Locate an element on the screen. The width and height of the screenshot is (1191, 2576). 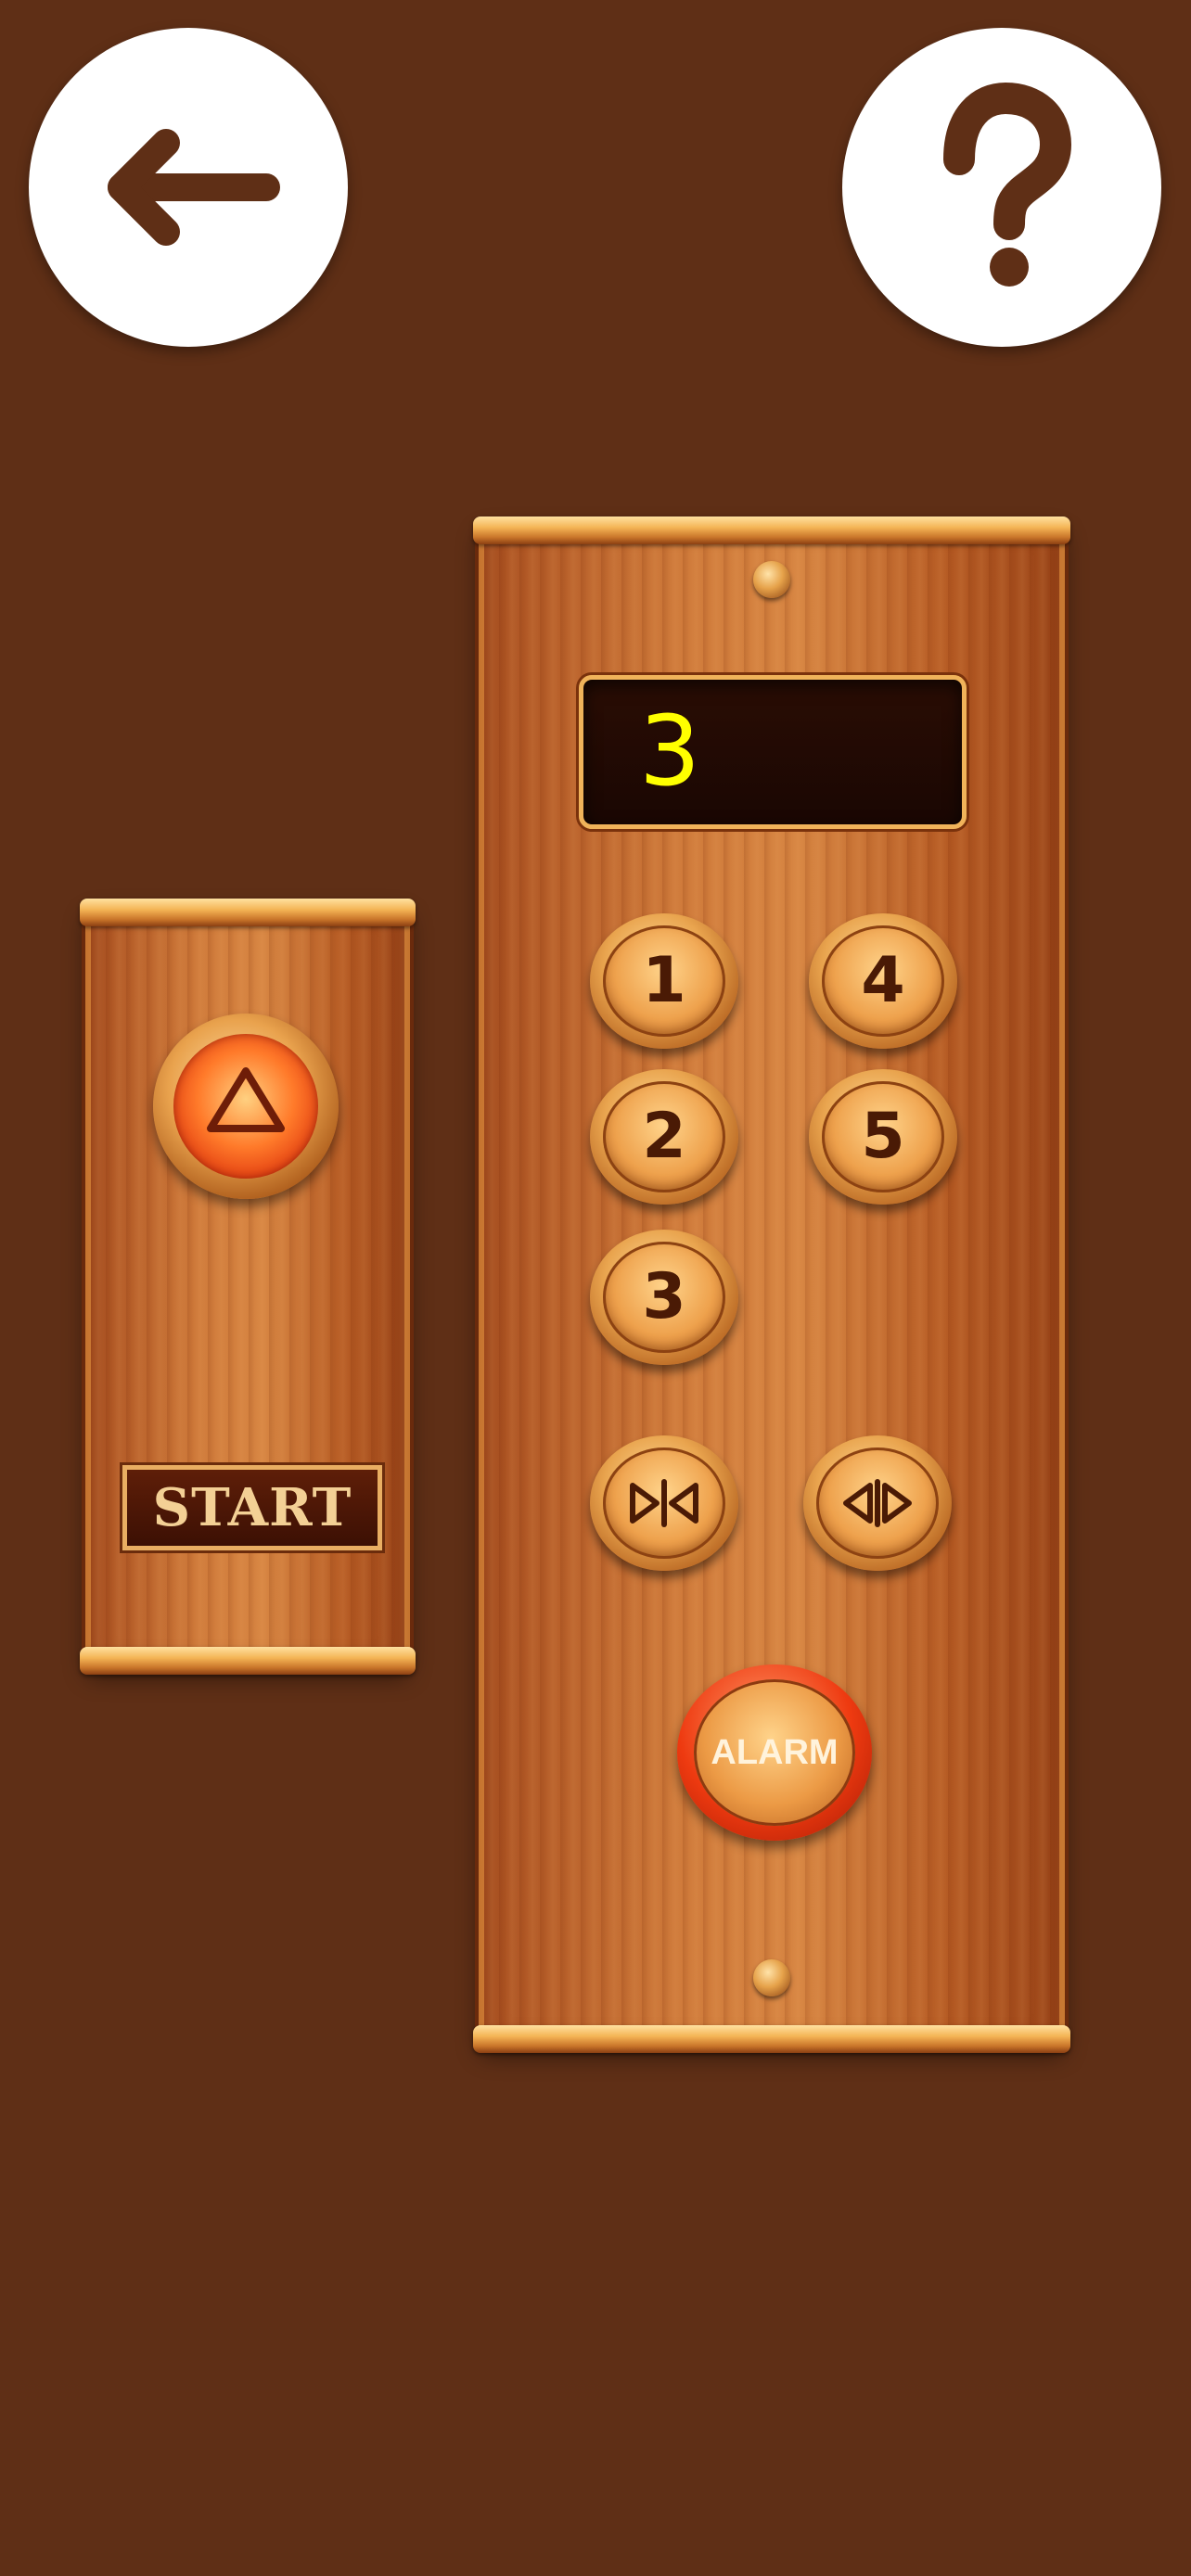
floor-button-4: 4 is located at coordinates (883, 981).